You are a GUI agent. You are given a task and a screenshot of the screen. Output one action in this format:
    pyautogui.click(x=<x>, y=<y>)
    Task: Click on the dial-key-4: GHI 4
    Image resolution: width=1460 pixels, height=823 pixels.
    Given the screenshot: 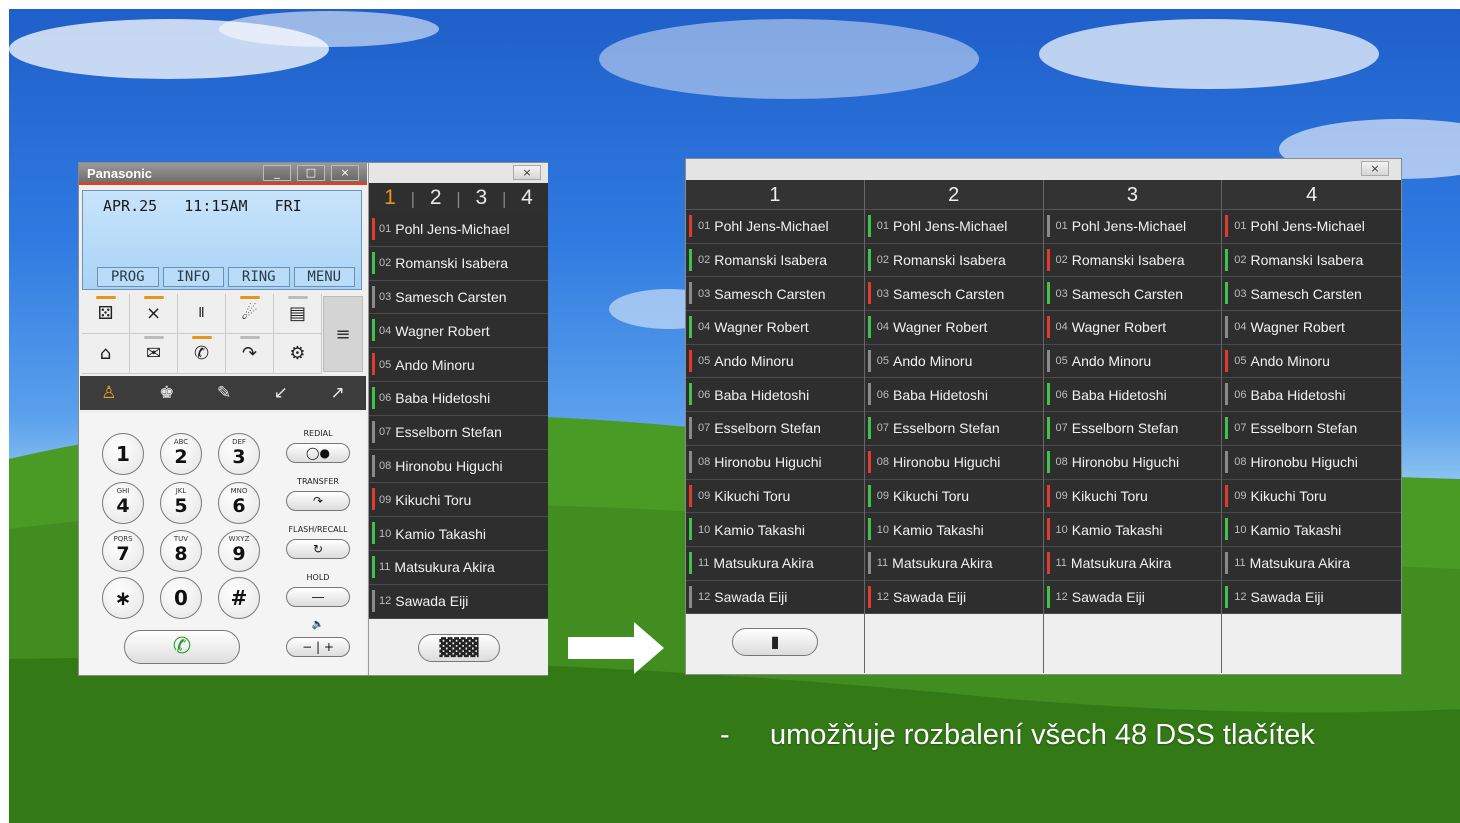 What is the action you would take?
    pyautogui.click(x=123, y=503)
    